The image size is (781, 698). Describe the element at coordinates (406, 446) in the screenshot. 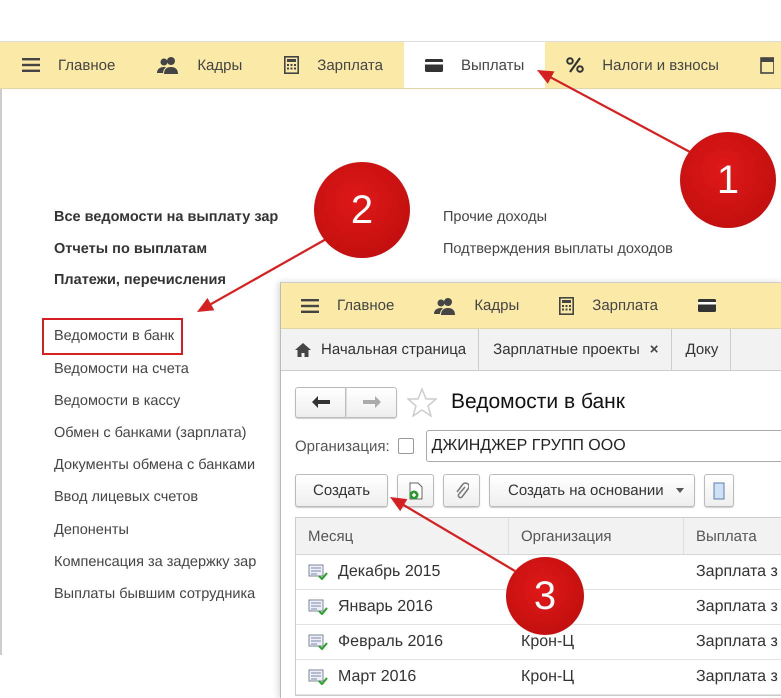

I see `filter-checkbox` at that location.